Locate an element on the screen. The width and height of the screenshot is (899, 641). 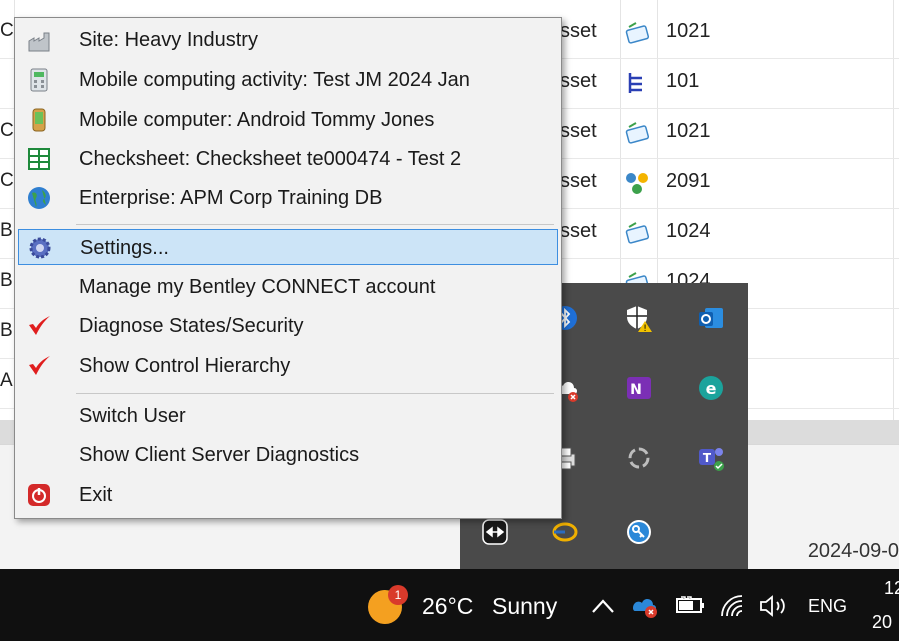
menu-item-label: Enterprise: APM Corp Training DB is located at coordinates (231, 198).